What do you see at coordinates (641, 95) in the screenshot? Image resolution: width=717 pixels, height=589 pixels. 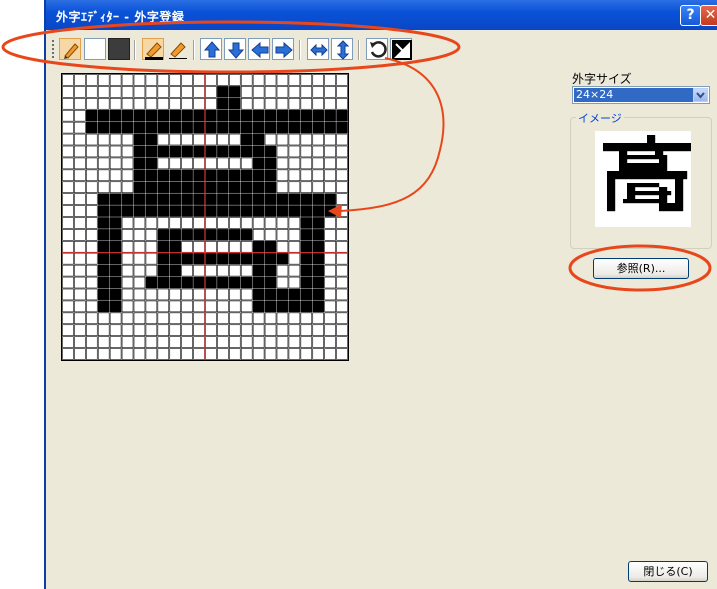 I see `size-select: 24×24` at bounding box center [641, 95].